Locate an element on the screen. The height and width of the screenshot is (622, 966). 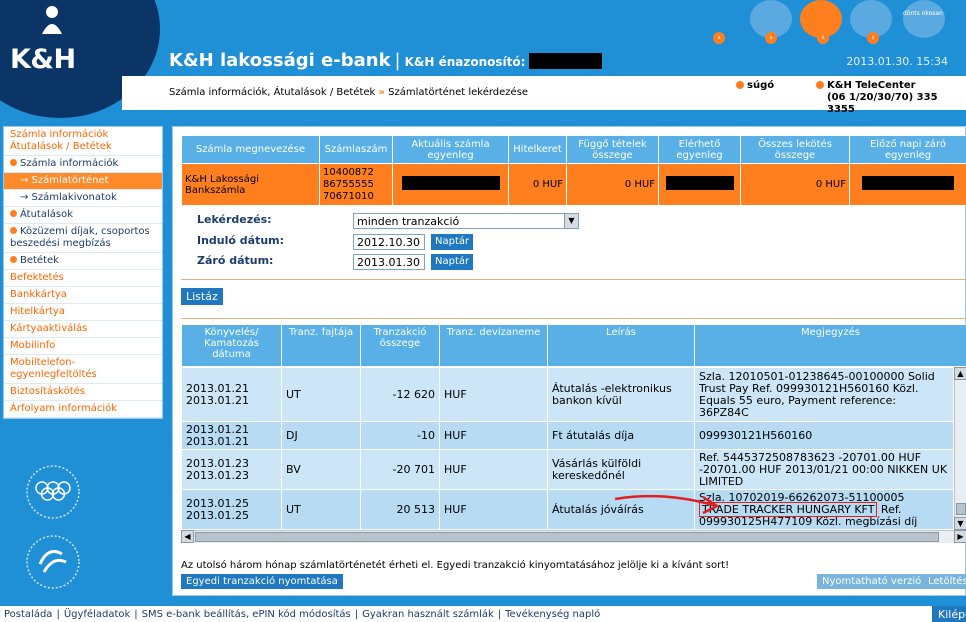
paralympic-team-logo is located at coordinates (53, 562).